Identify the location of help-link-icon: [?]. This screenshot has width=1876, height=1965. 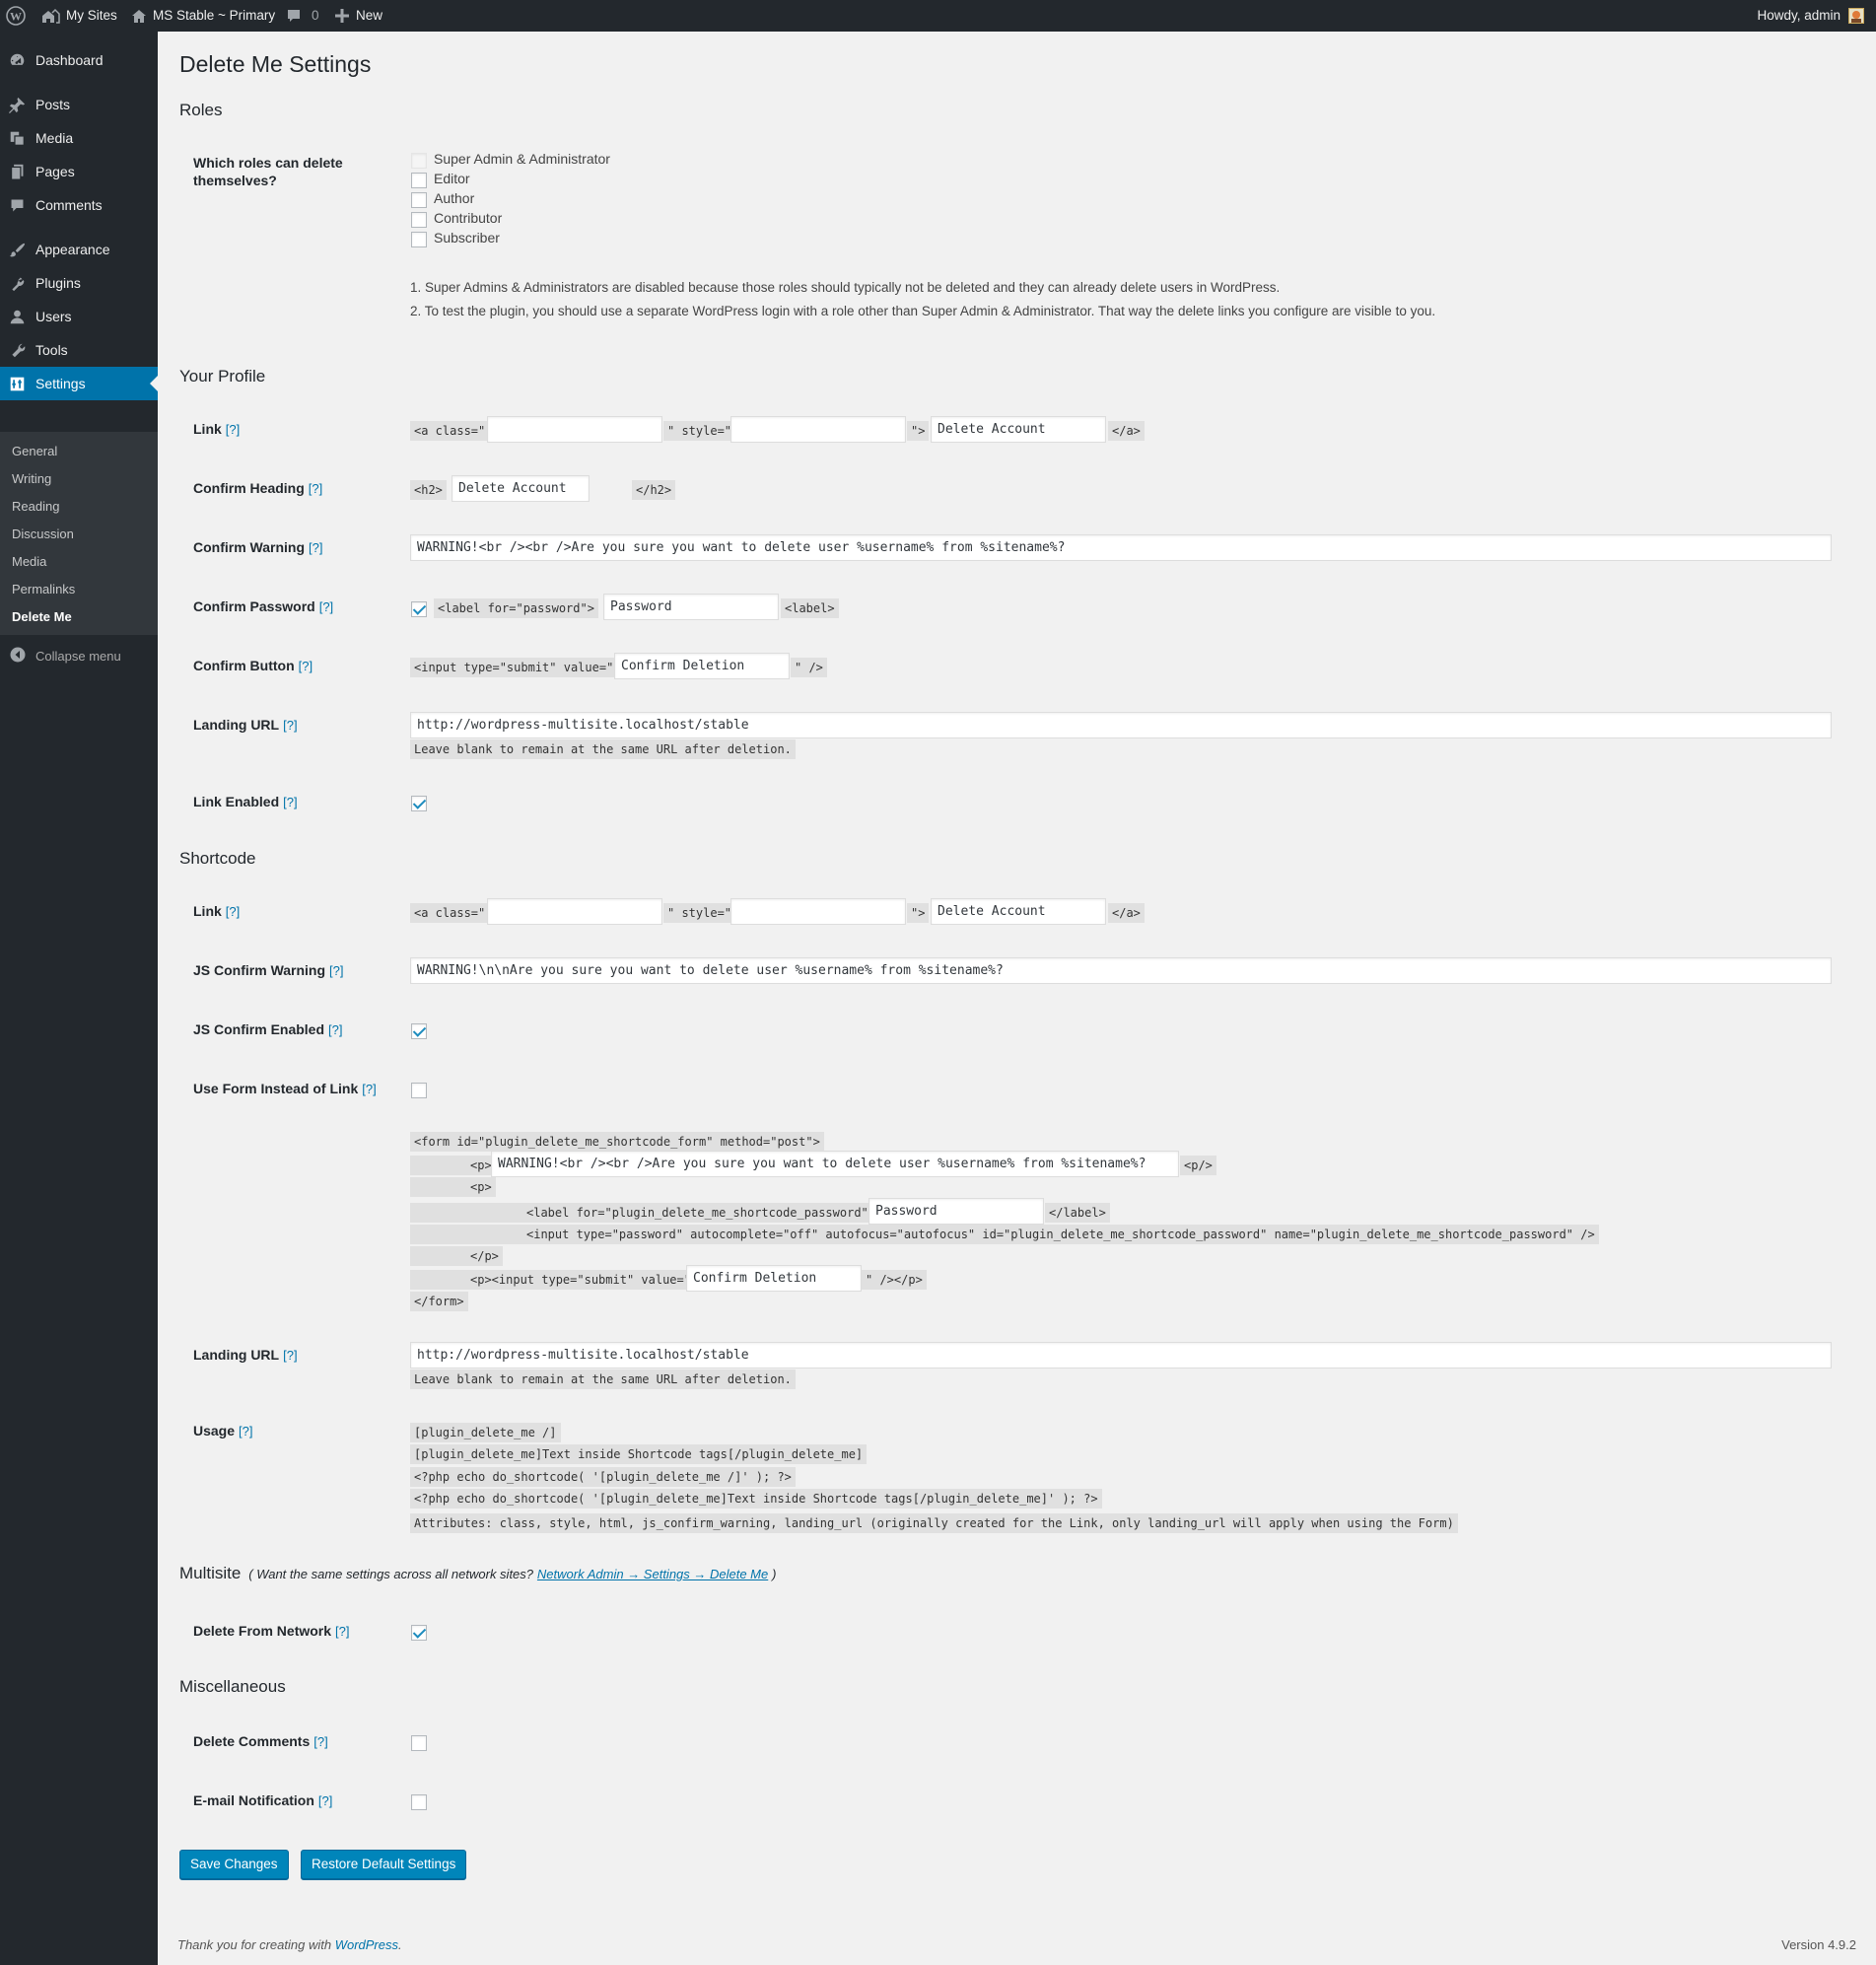
(233, 429).